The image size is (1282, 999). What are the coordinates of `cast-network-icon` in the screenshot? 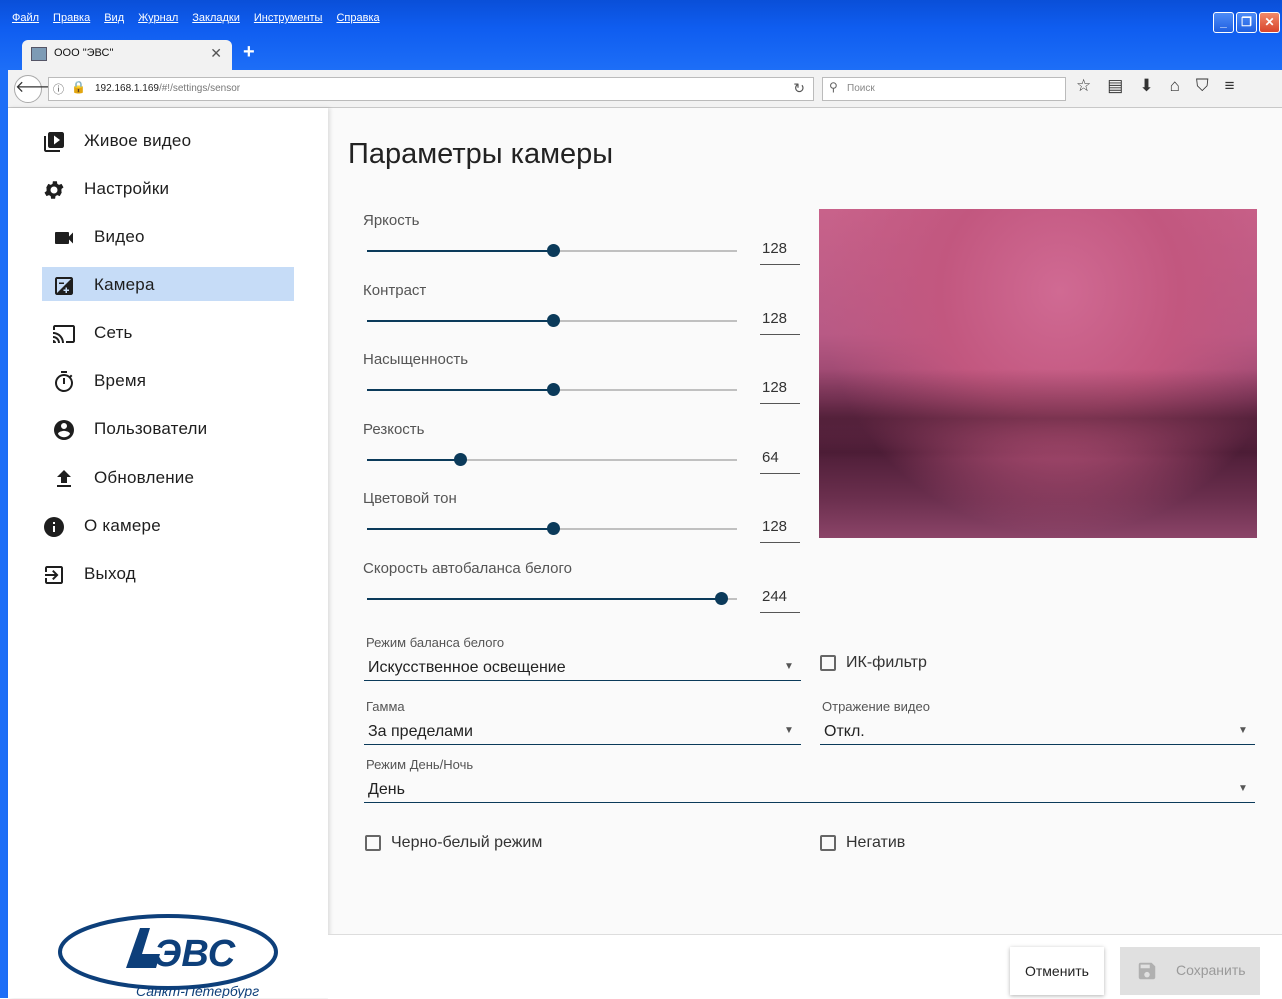 It's located at (64, 334).